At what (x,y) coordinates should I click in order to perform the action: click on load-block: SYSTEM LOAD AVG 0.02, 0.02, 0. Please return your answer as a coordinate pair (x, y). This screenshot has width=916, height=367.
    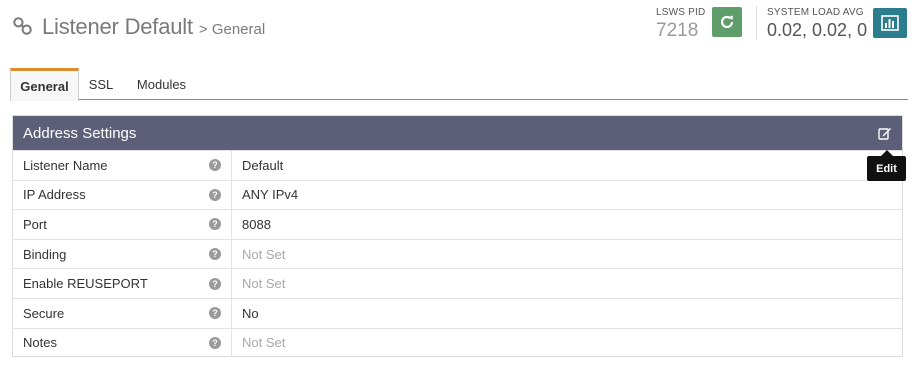
    Looking at the image, I should click on (817, 24).